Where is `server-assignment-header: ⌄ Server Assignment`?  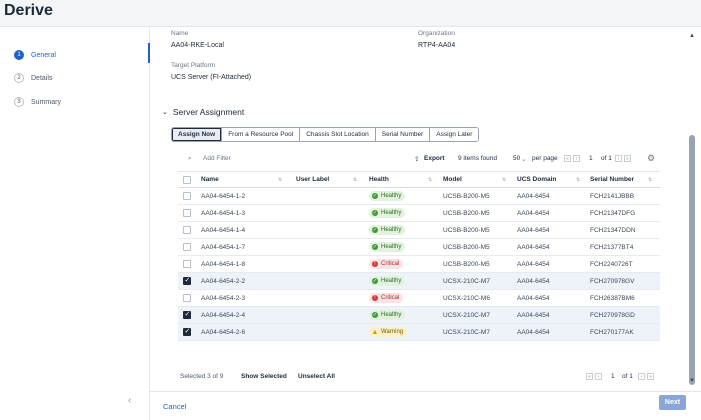 server-assignment-header: ⌄ Server Assignment is located at coordinates (203, 112).